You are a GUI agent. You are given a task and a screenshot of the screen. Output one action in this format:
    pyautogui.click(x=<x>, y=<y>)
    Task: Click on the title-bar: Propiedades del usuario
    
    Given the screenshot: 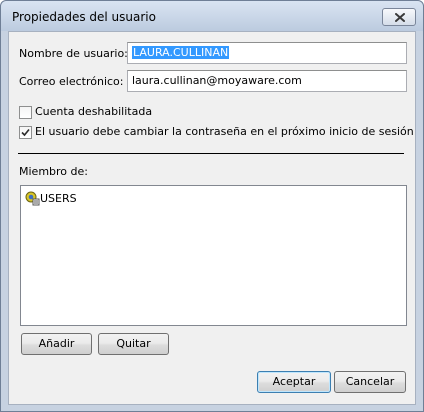 What is the action you would take?
    pyautogui.click(x=212, y=16)
    